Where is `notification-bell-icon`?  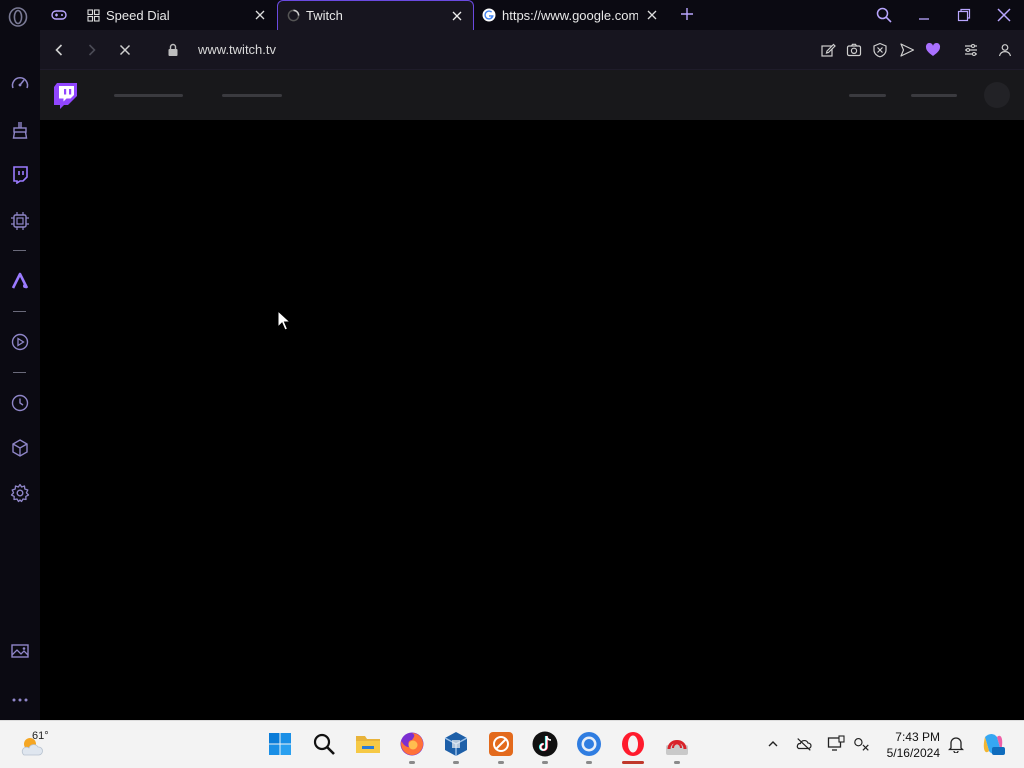
notification-bell-icon is located at coordinates (956, 744).